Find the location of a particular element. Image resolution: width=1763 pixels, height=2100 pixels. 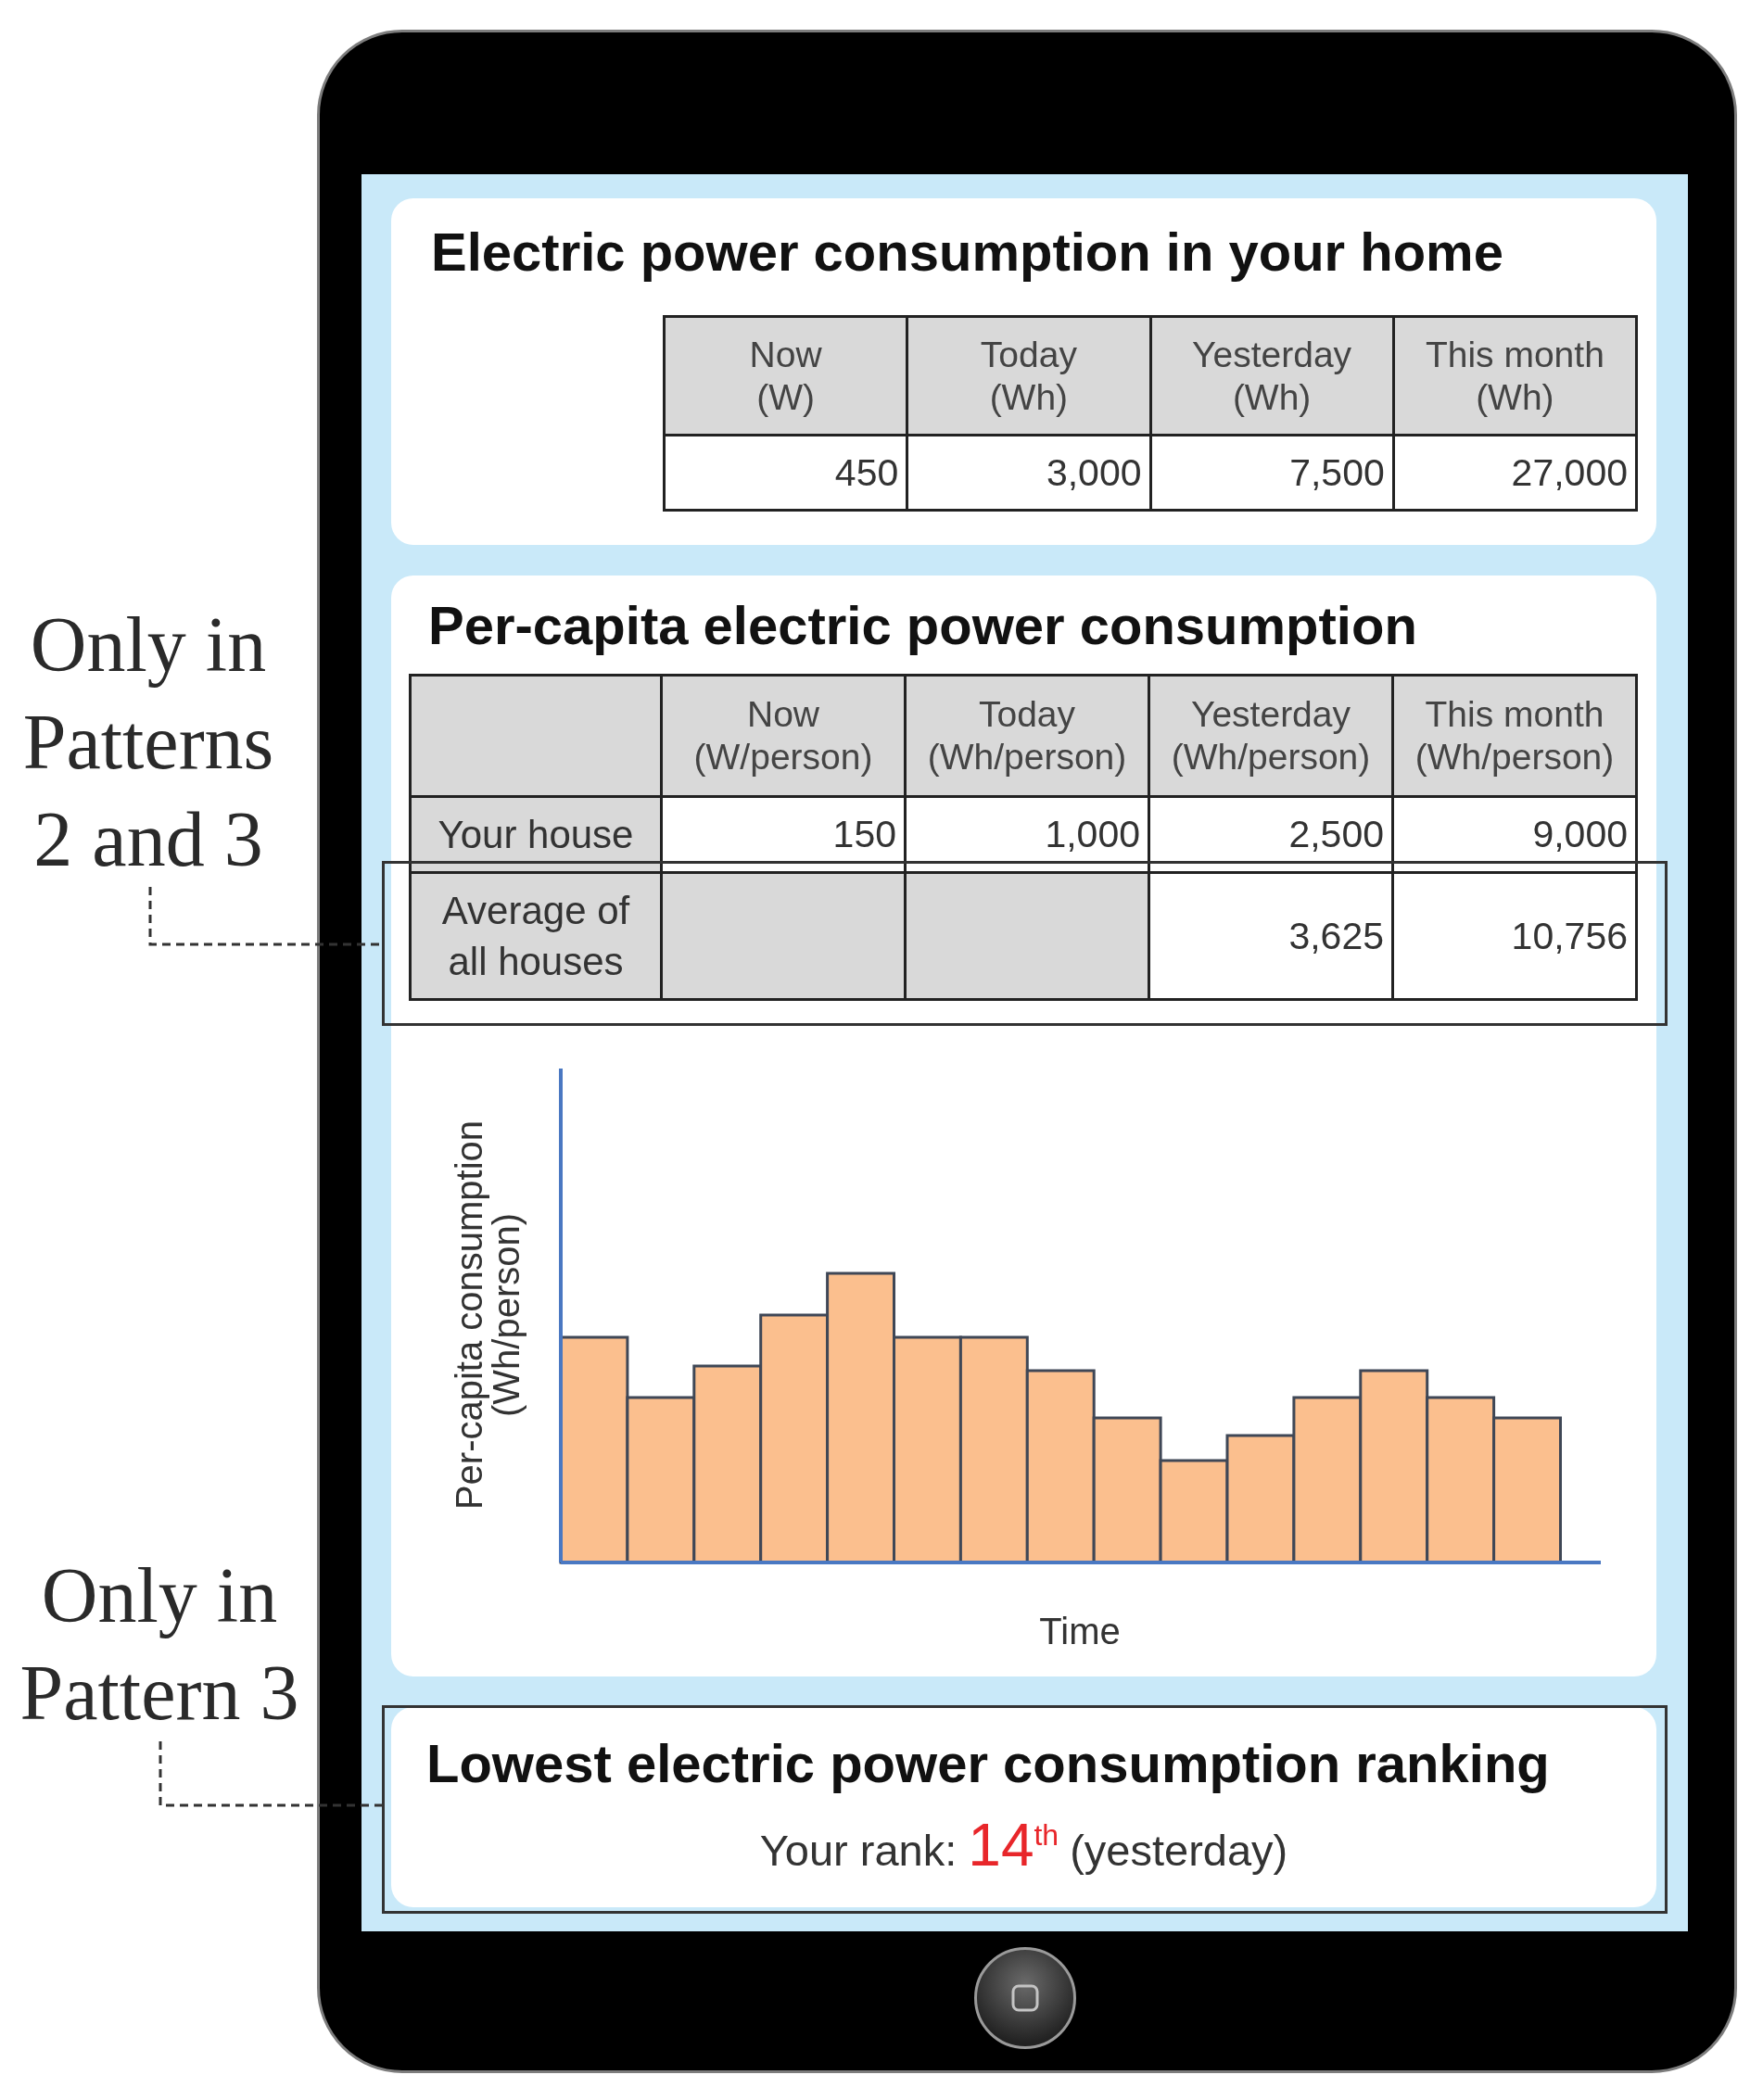

square-icon is located at coordinates (1024, 1998).